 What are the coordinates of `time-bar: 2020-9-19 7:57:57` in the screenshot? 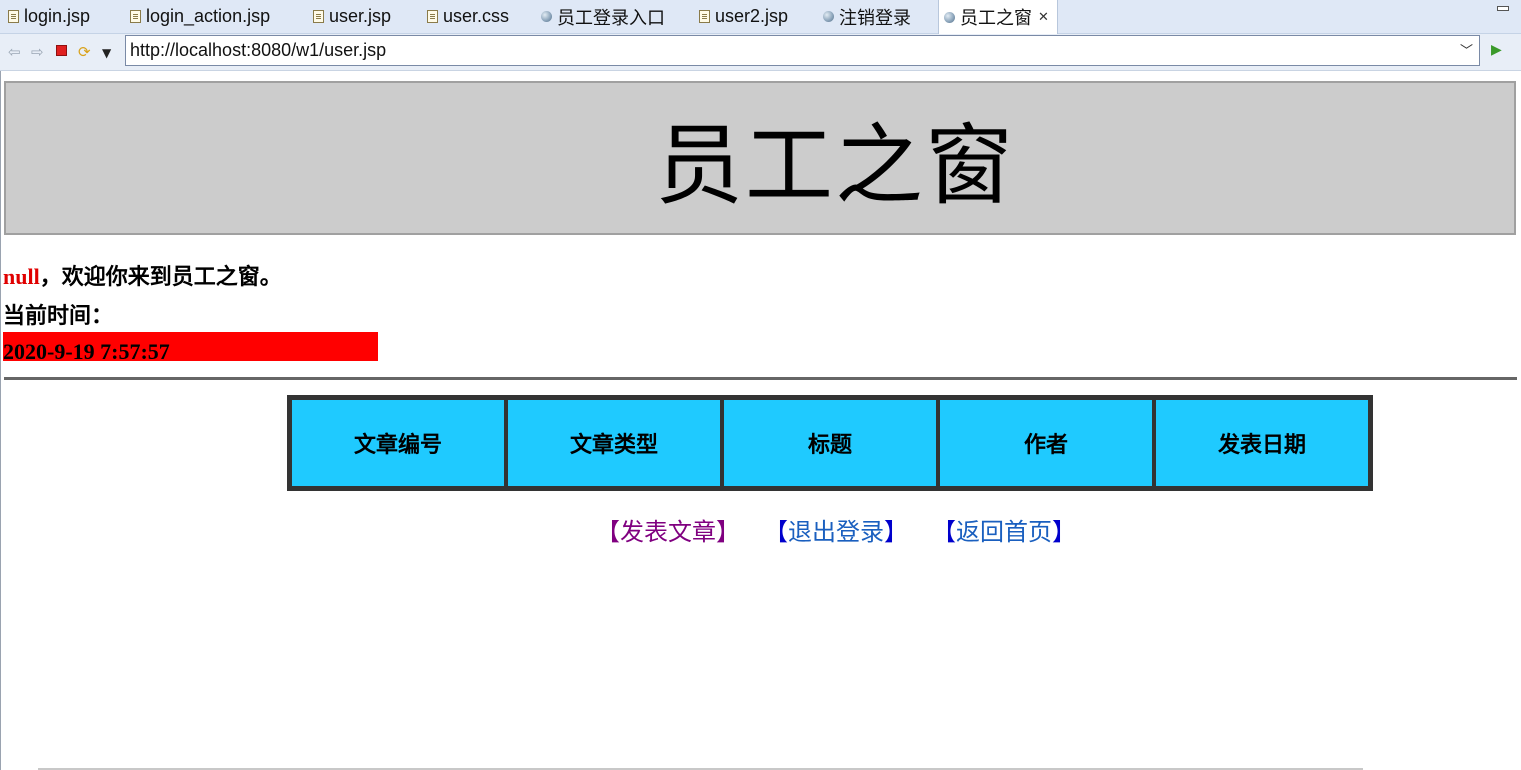 It's located at (190, 348).